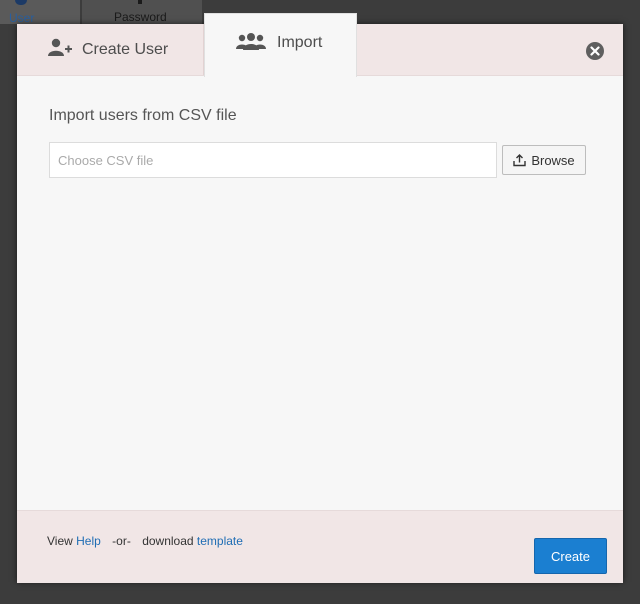 This screenshot has height=604, width=640. I want to click on nav-item-user: User, so click(40, 12).